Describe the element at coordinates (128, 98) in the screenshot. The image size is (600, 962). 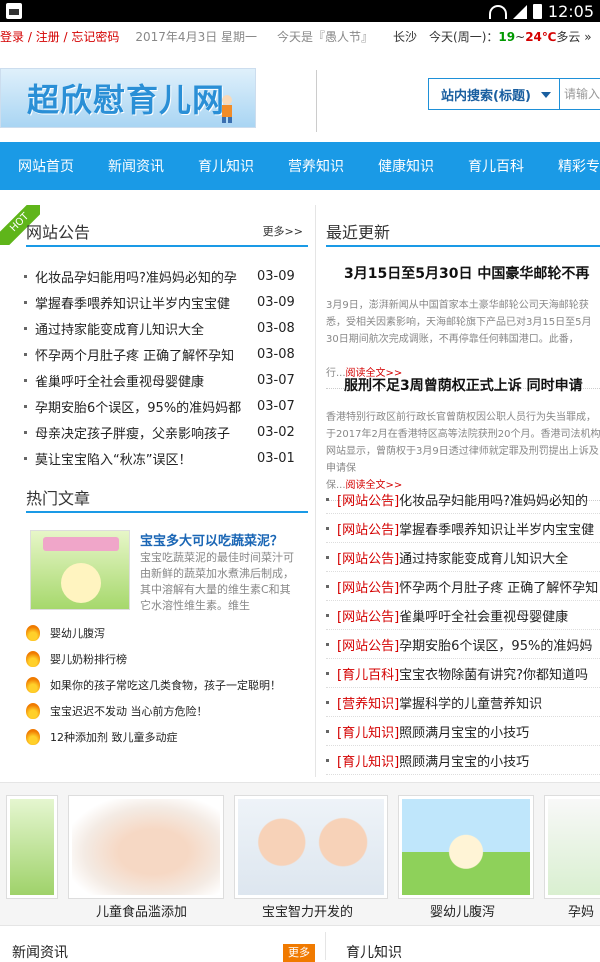
I see `site-logo: 超欣慰育儿网` at that location.